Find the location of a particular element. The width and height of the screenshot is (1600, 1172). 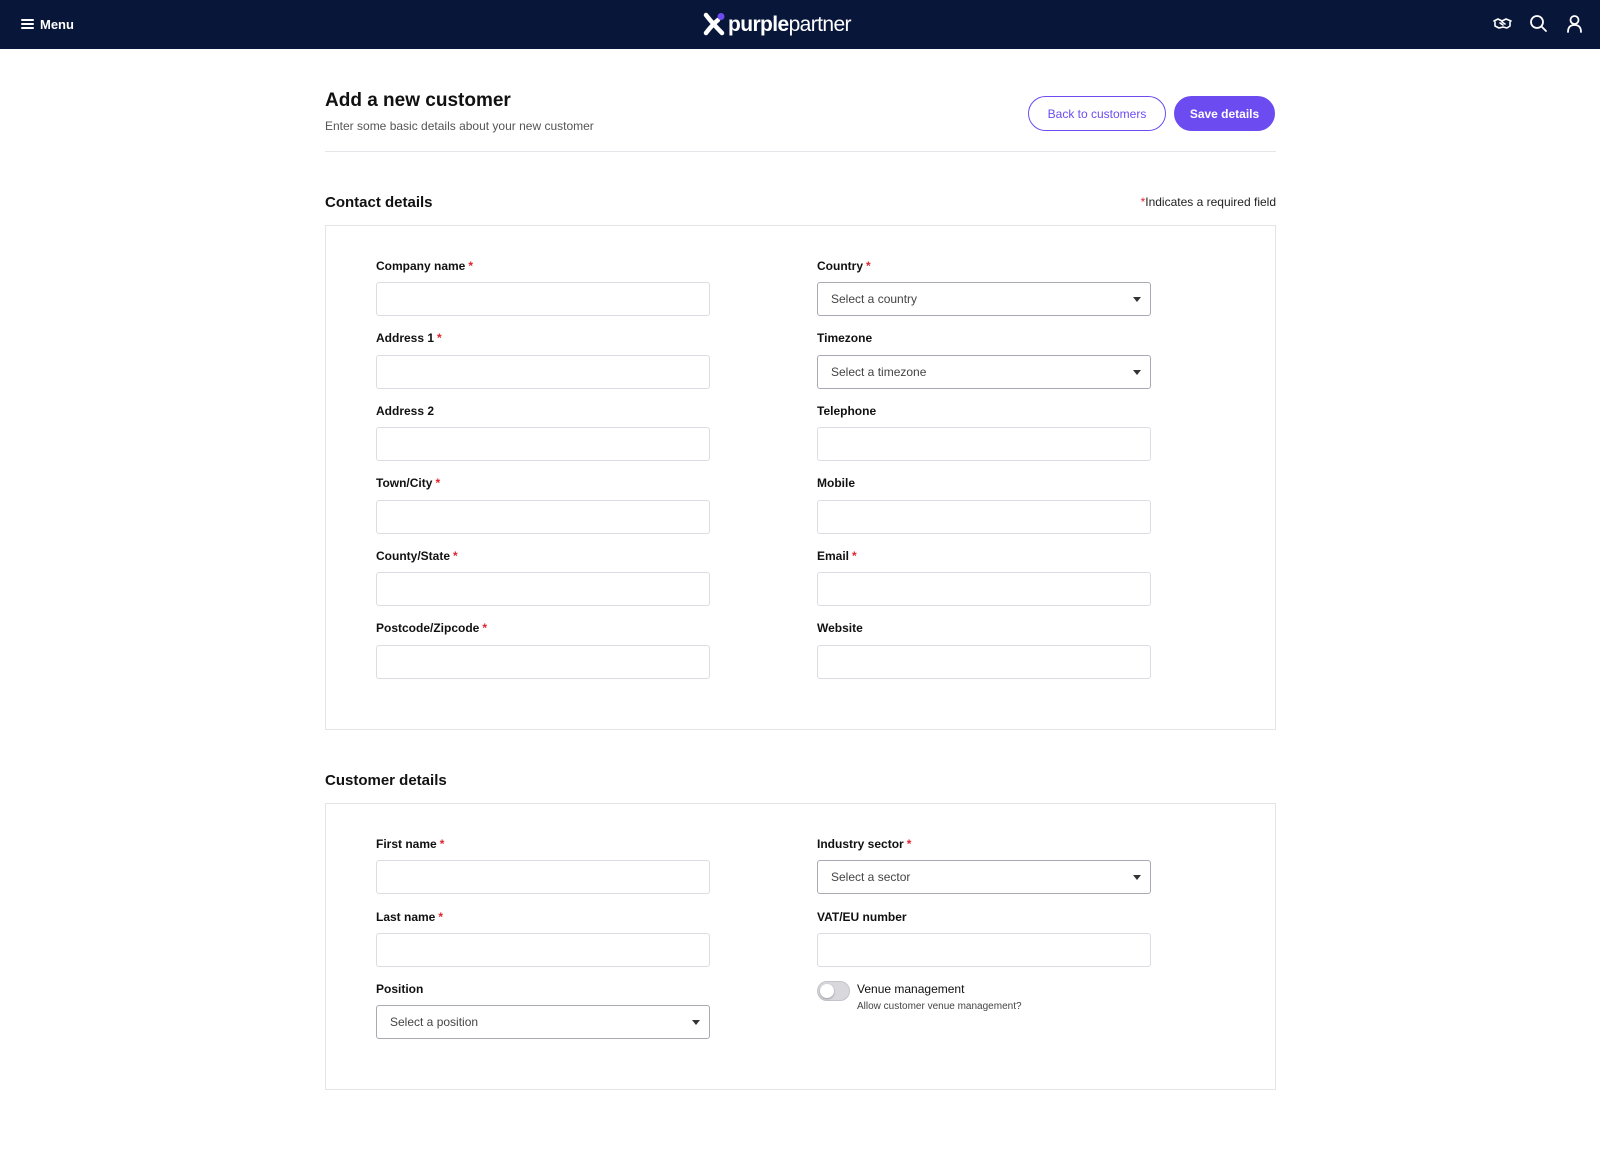

postcode-label: Postcode/Zipcode * is located at coordinates (431, 628).